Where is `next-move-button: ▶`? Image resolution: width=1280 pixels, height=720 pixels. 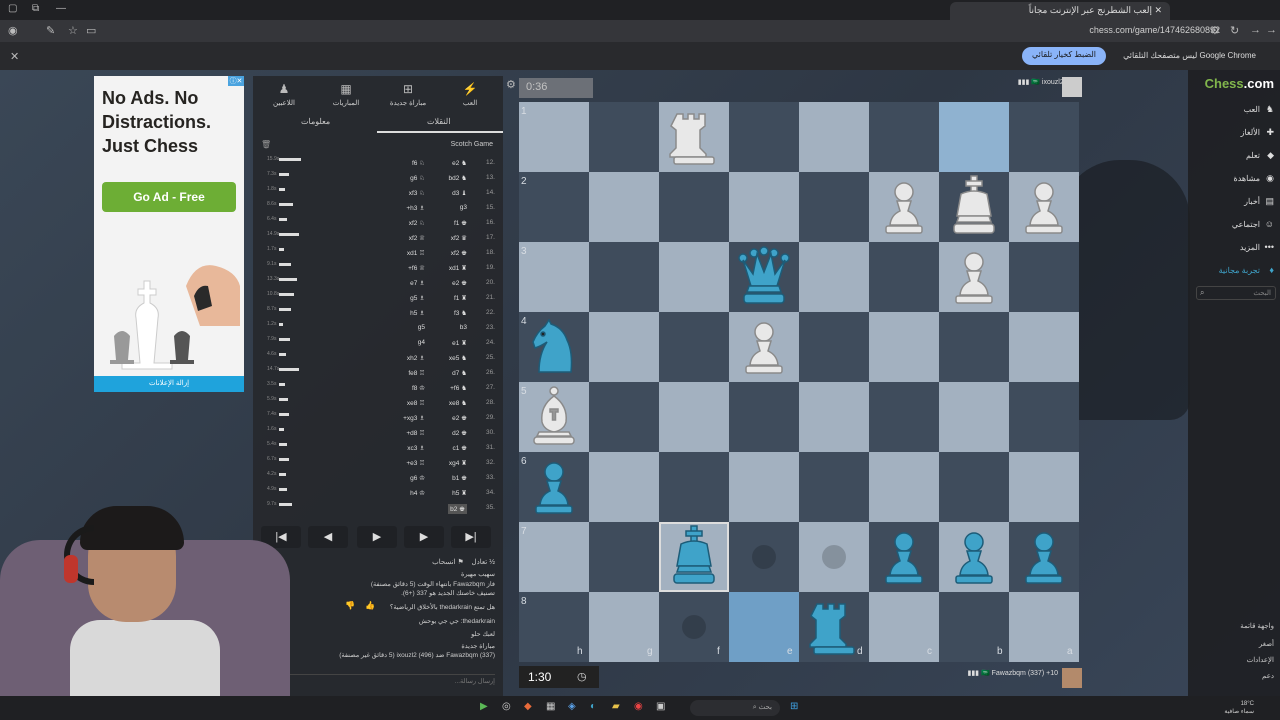
next-move-button: ▶ is located at coordinates (424, 537).